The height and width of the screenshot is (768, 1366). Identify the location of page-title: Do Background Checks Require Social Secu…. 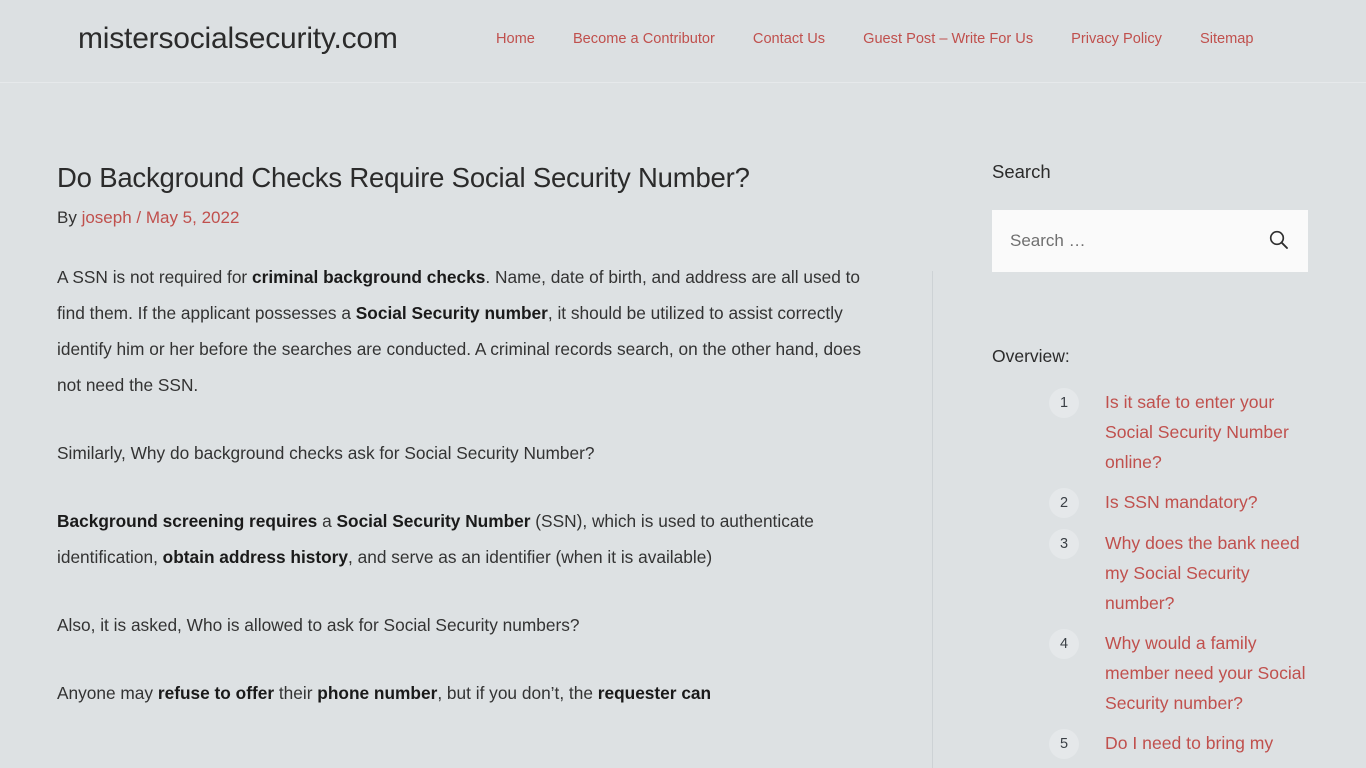
(403, 177).